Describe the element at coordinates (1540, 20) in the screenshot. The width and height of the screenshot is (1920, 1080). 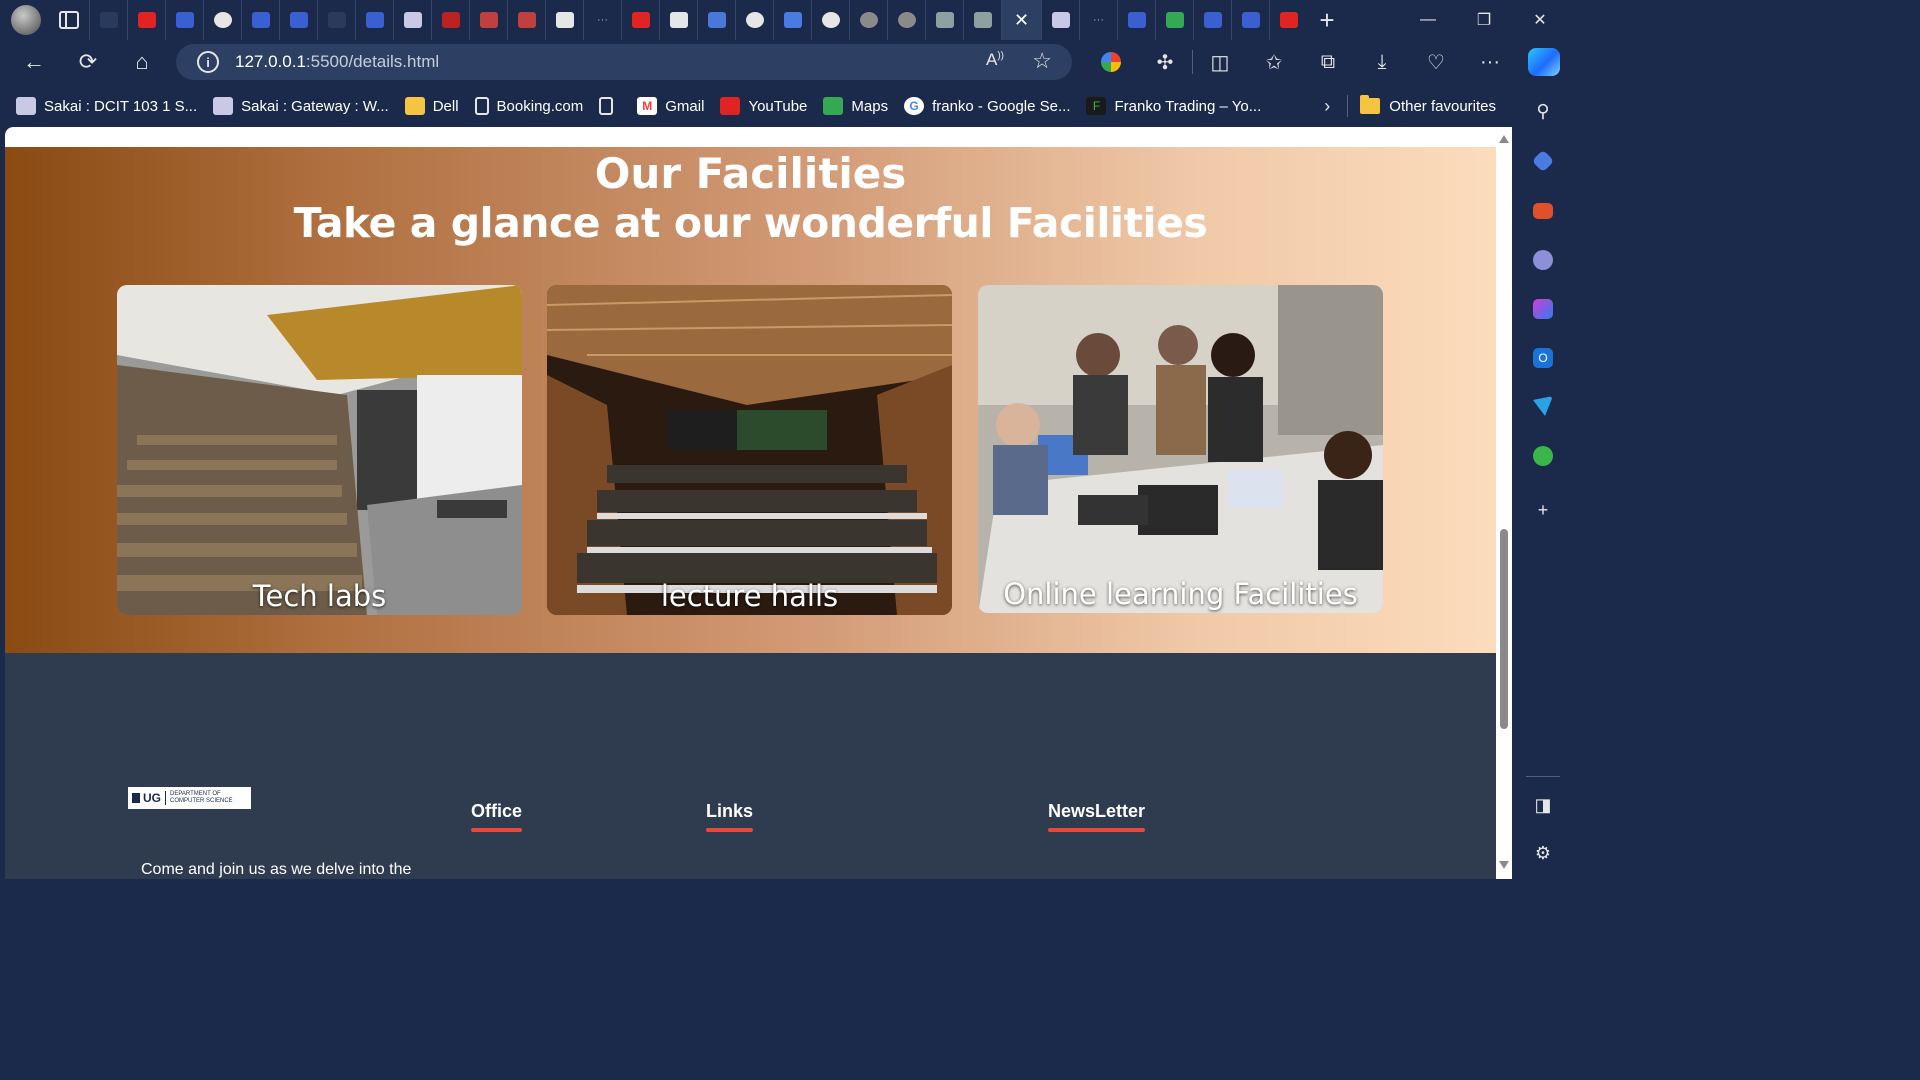
I see `close-window-button: ✕` at that location.